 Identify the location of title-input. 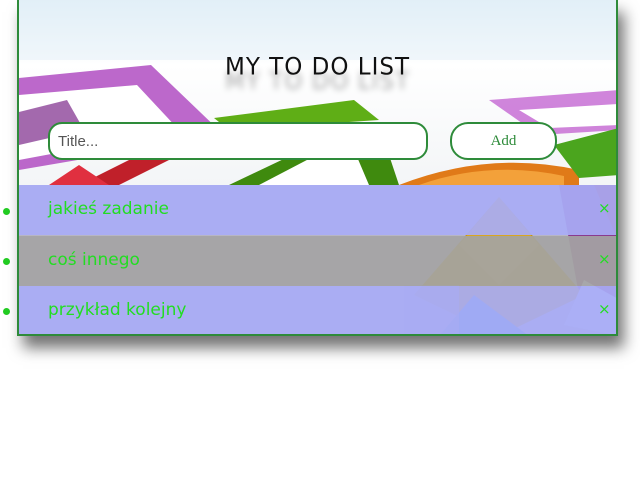
(238, 141).